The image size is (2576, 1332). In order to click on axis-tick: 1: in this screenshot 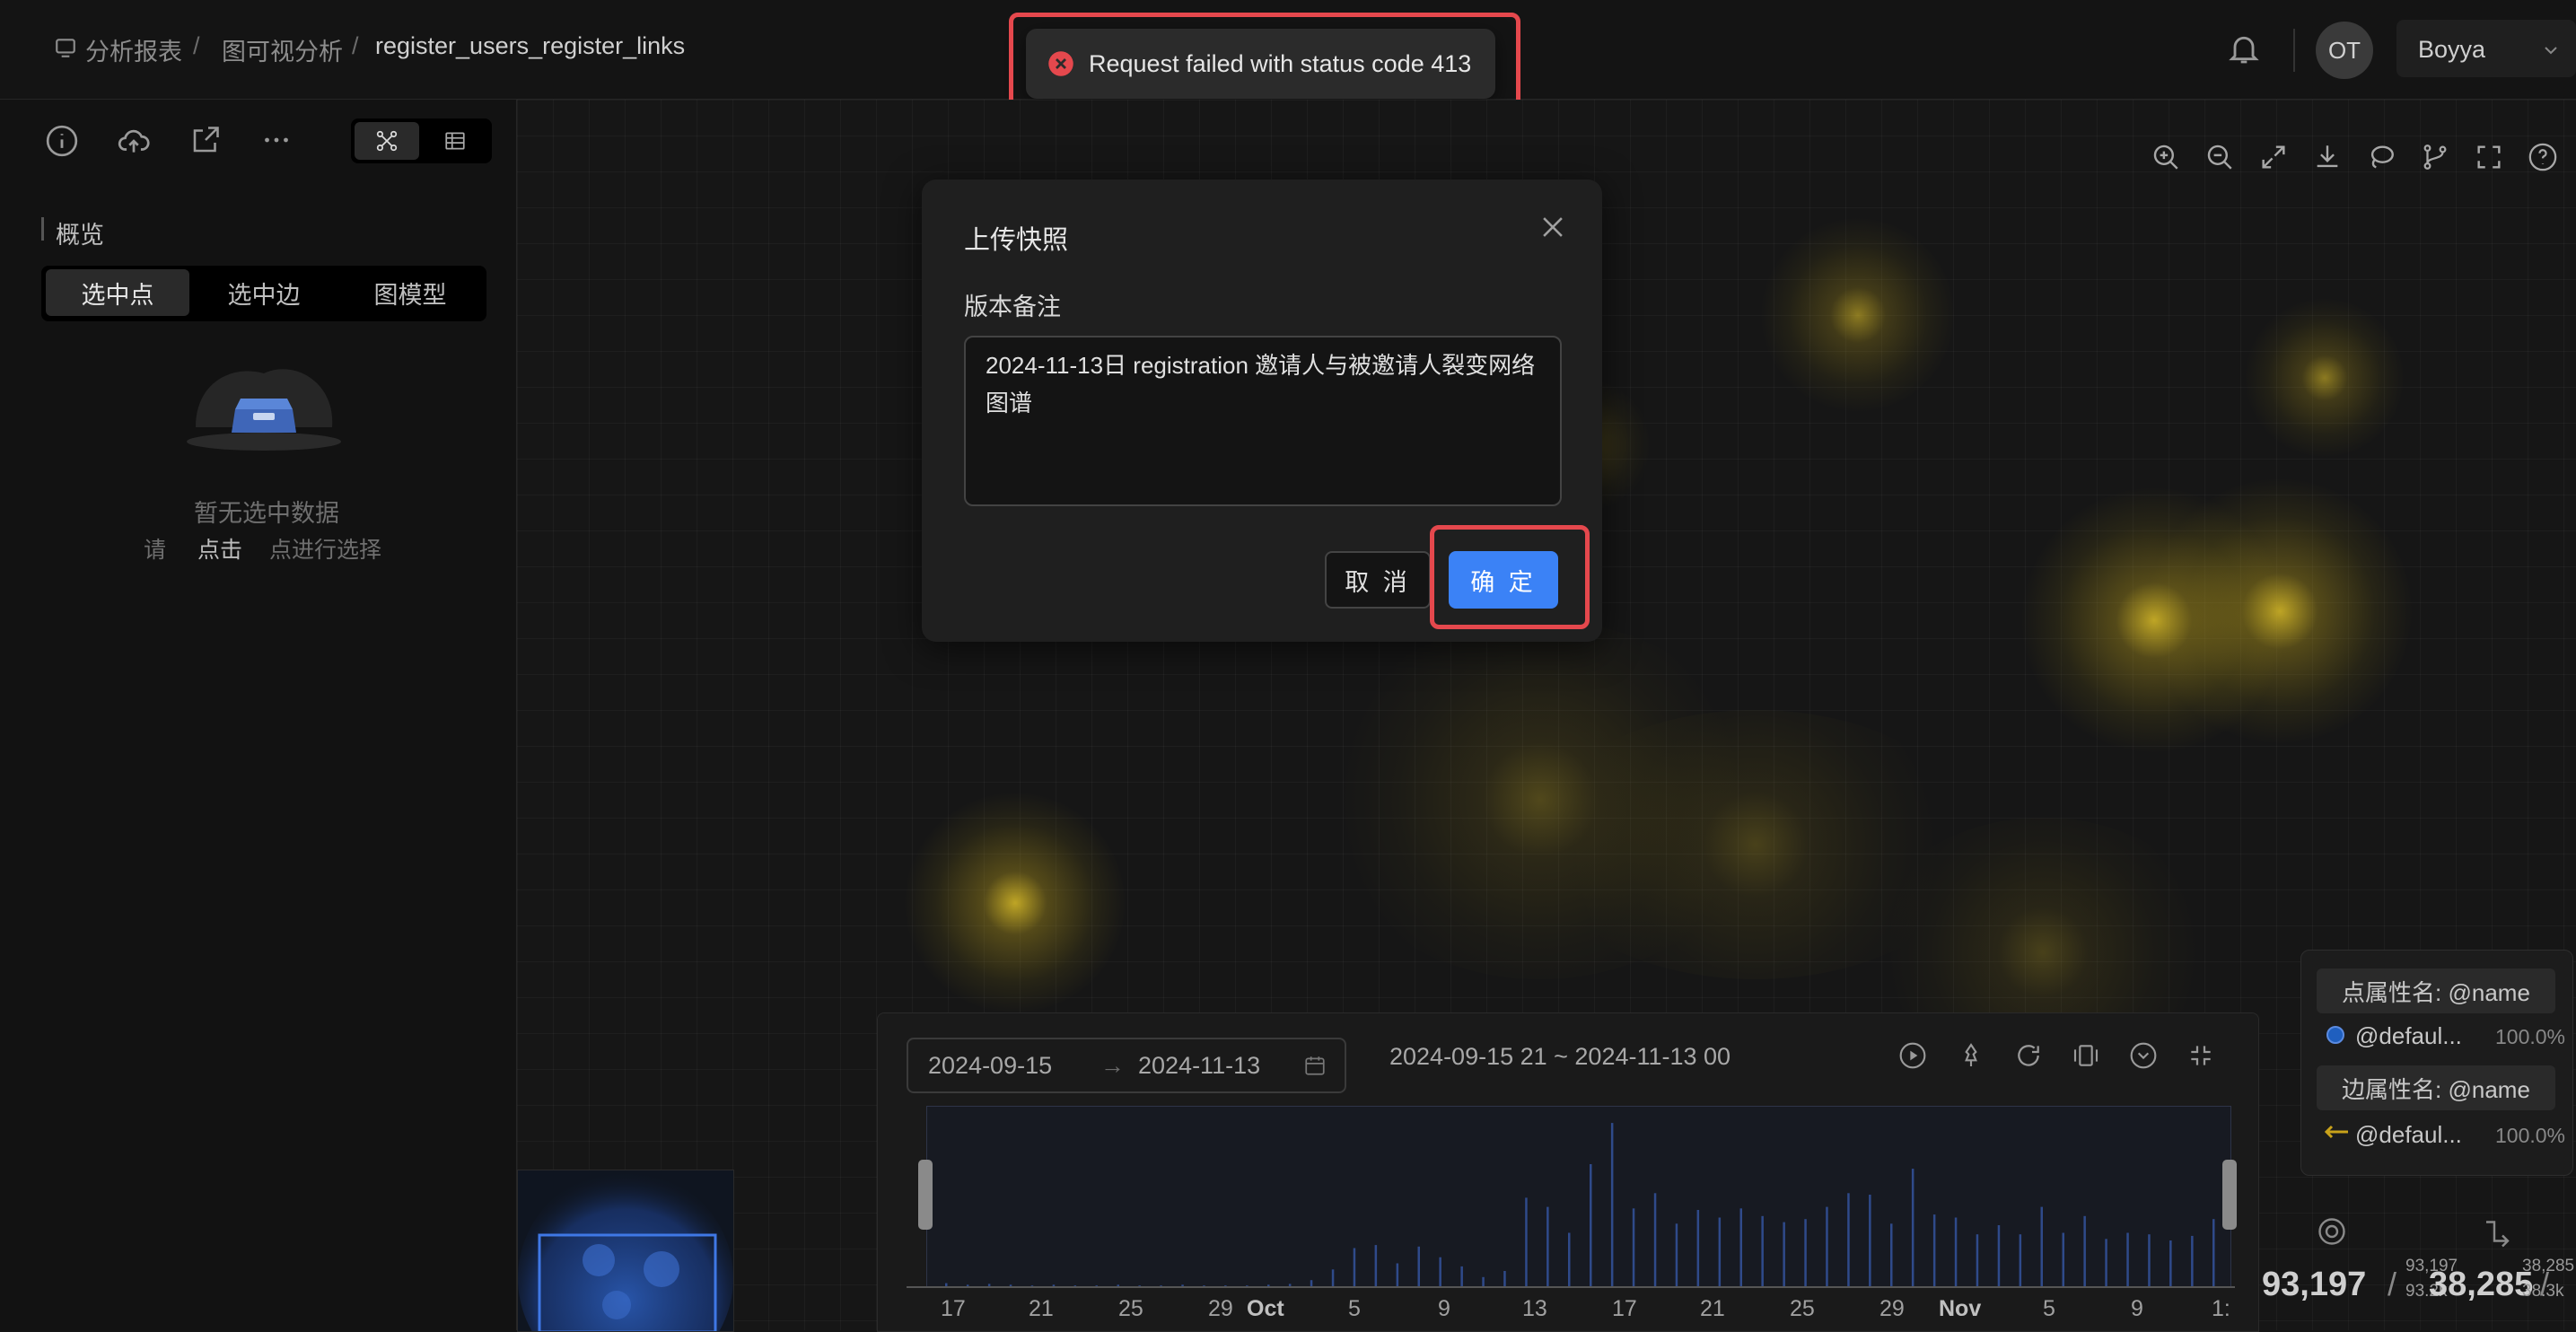, I will do `click(2221, 1309)`.